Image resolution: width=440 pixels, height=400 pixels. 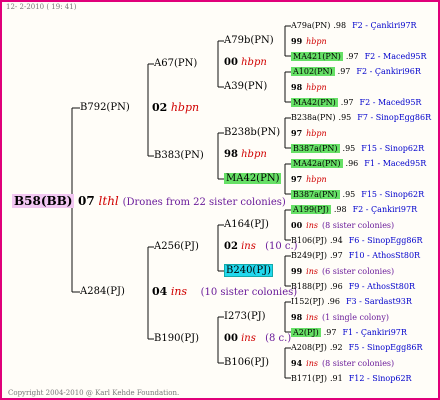 I want to click on gen4-row: 99 ins (6 sister colonies), so click(x=342, y=271).